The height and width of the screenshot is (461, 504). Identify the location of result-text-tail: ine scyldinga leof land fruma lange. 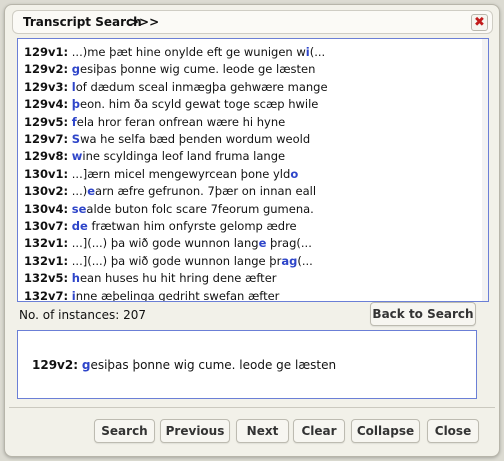
(184, 156).